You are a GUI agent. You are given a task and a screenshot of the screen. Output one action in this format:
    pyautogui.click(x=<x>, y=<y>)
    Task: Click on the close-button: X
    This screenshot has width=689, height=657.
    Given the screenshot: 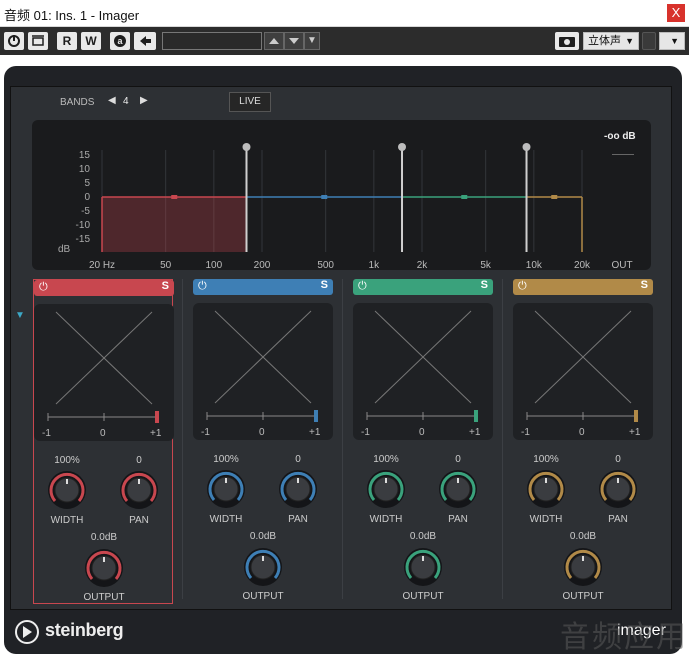 What is the action you would take?
    pyautogui.click(x=676, y=13)
    